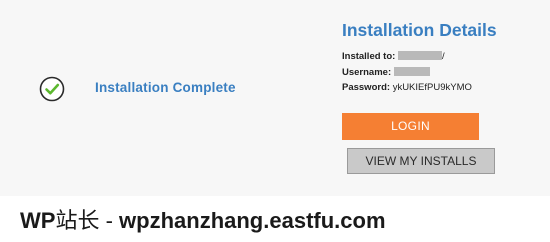 The width and height of the screenshot is (550, 242). What do you see at coordinates (432, 87) in the screenshot?
I see `password-value: ykUKIEfPU9kYMO` at bounding box center [432, 87].